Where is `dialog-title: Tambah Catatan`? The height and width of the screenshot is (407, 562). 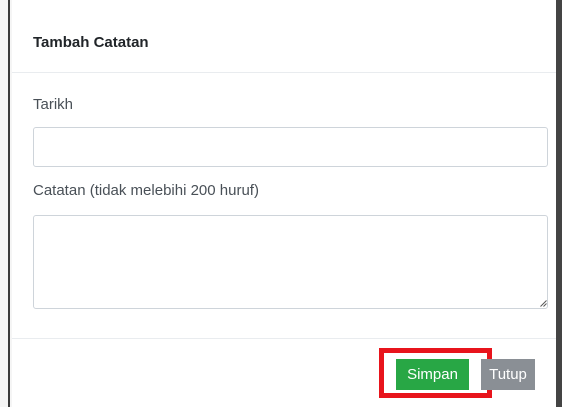
dialog-title: Tambah Catatan is located at coordinates (91, 42).